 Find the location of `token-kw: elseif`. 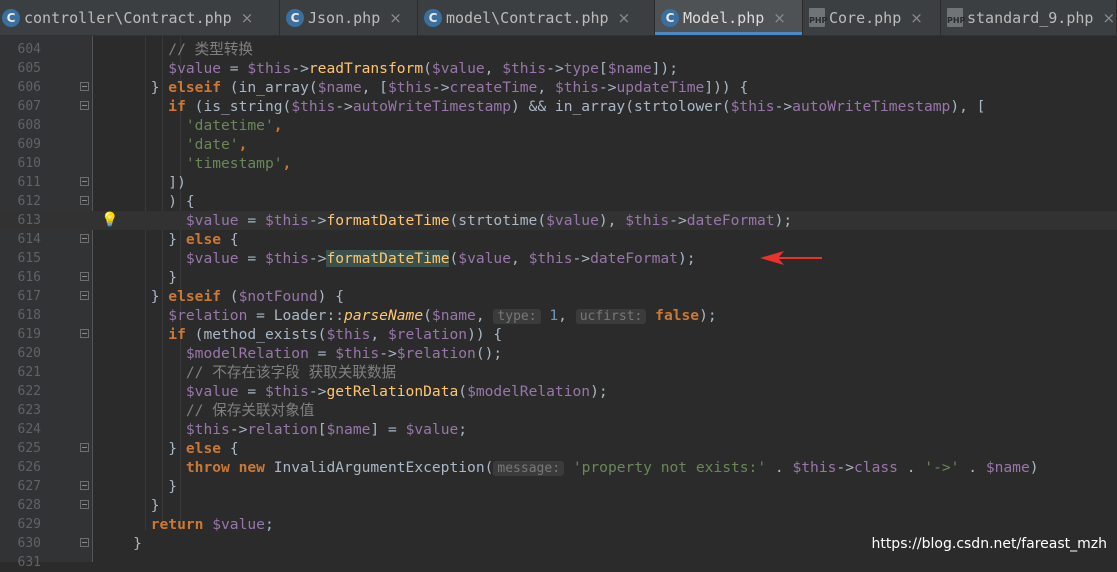

token-kw: elseif is located at coordinates (195, 87).